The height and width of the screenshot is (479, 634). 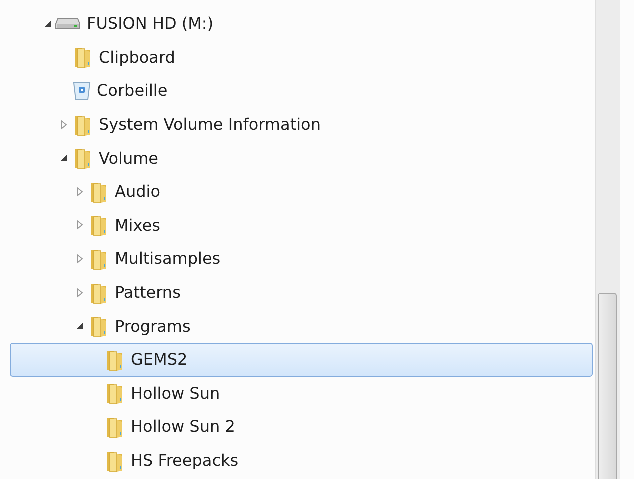 I want to click on tree-item: System Volume Information, so click(x=301, y=125).